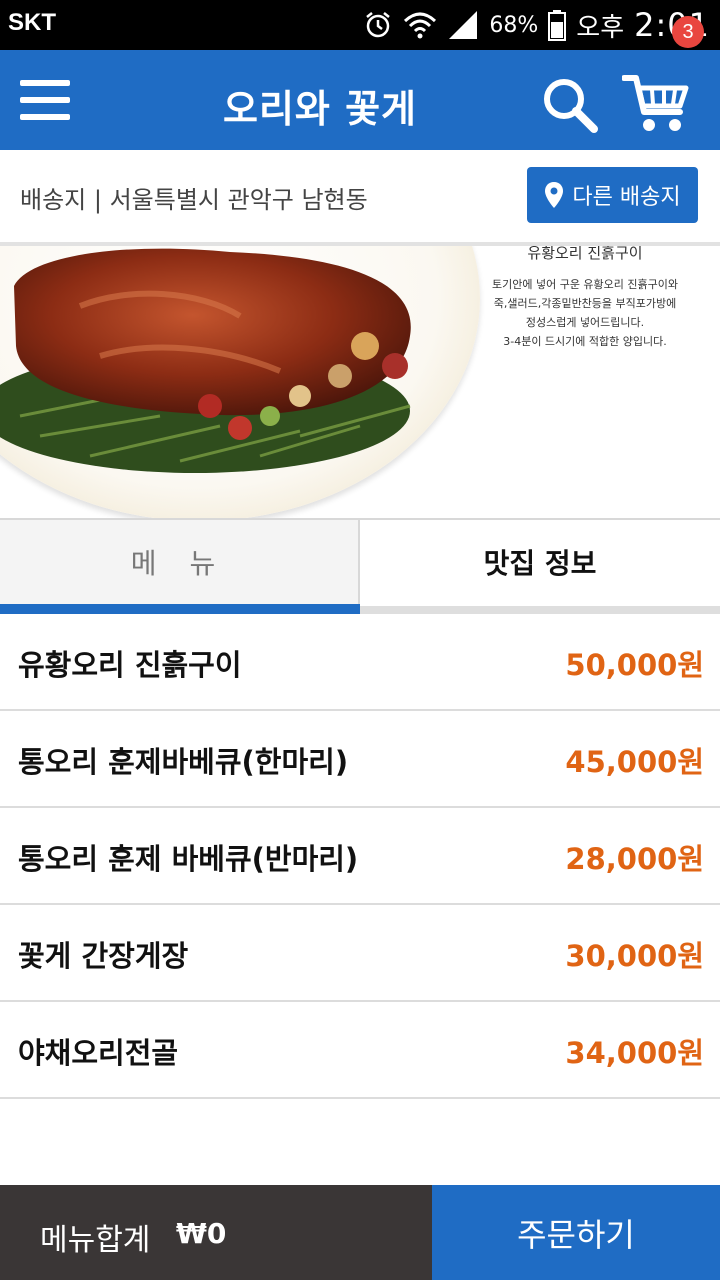 The height and width of the screenshot is (1280, 720). What do you see at coordinates (194, 200) in the screenshot?
I see `delivery-address: 배송지 | 서울특별시 관악구 남현동` at bounding box center [194, 200].